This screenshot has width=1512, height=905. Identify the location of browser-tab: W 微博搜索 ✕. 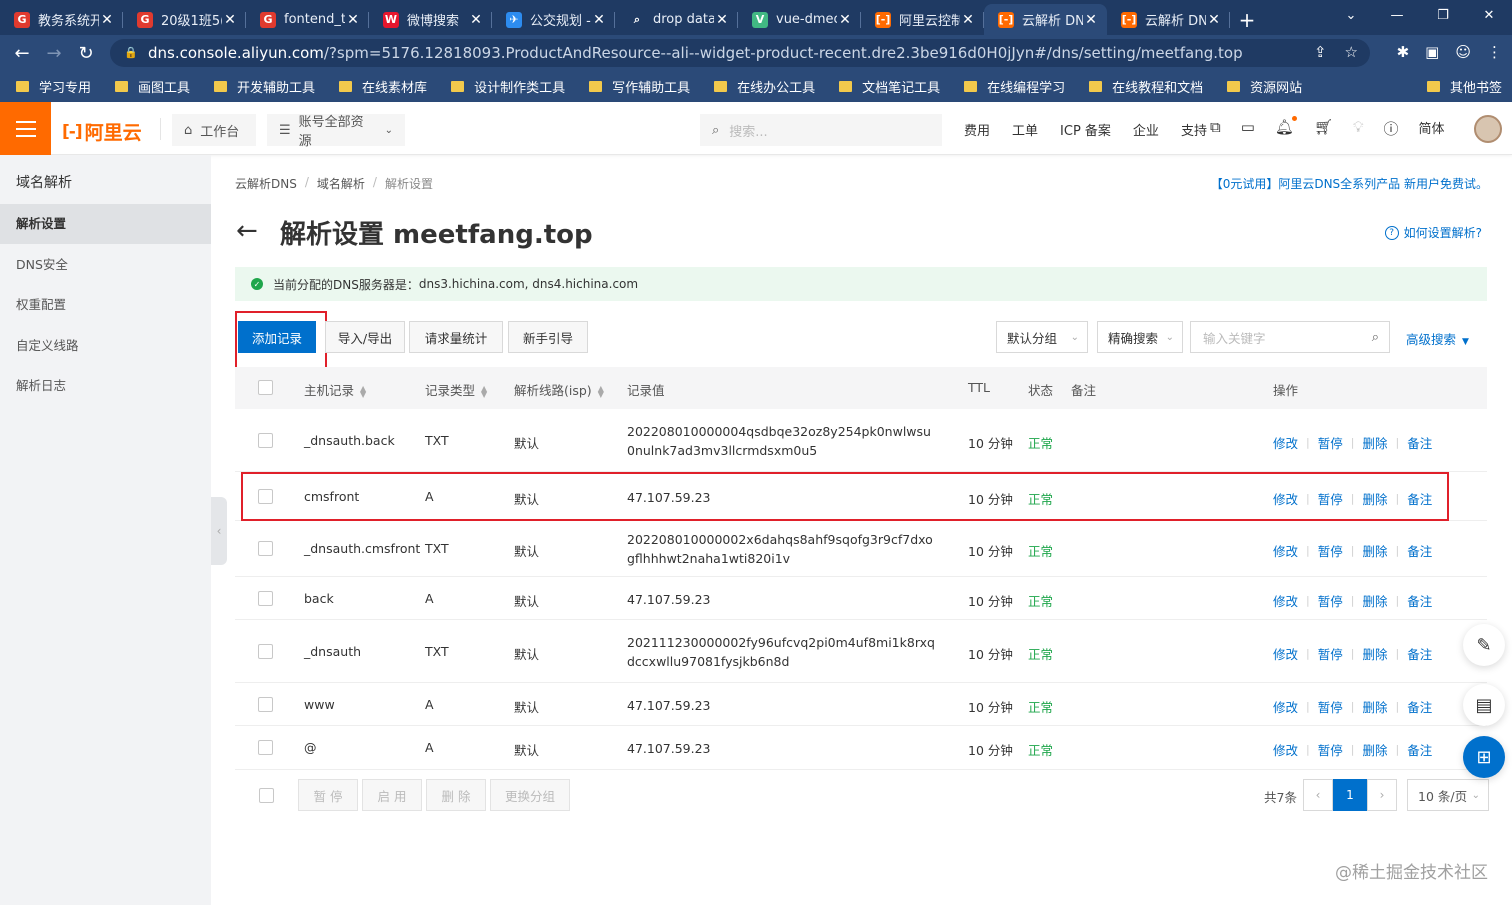
(430, 19).